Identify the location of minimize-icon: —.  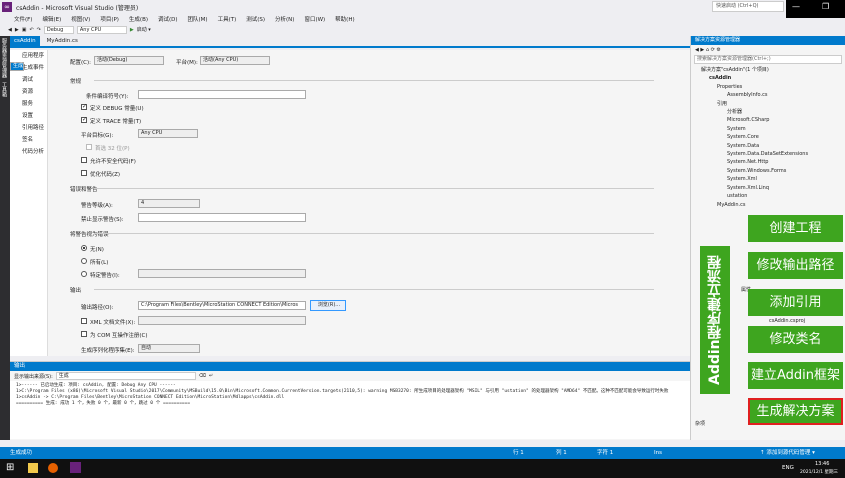
(796, 6).